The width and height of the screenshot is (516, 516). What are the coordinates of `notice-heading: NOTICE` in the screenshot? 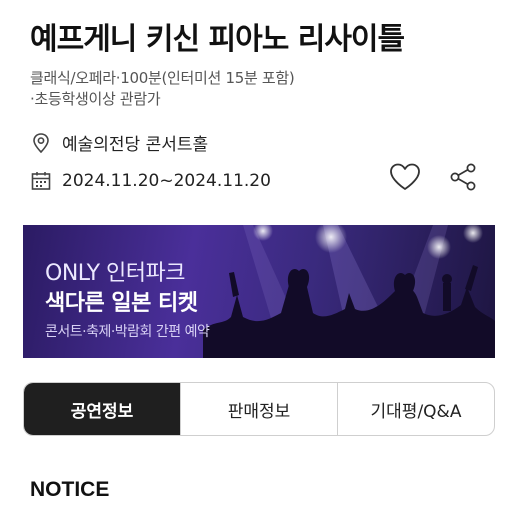 It's located at (70, 489).